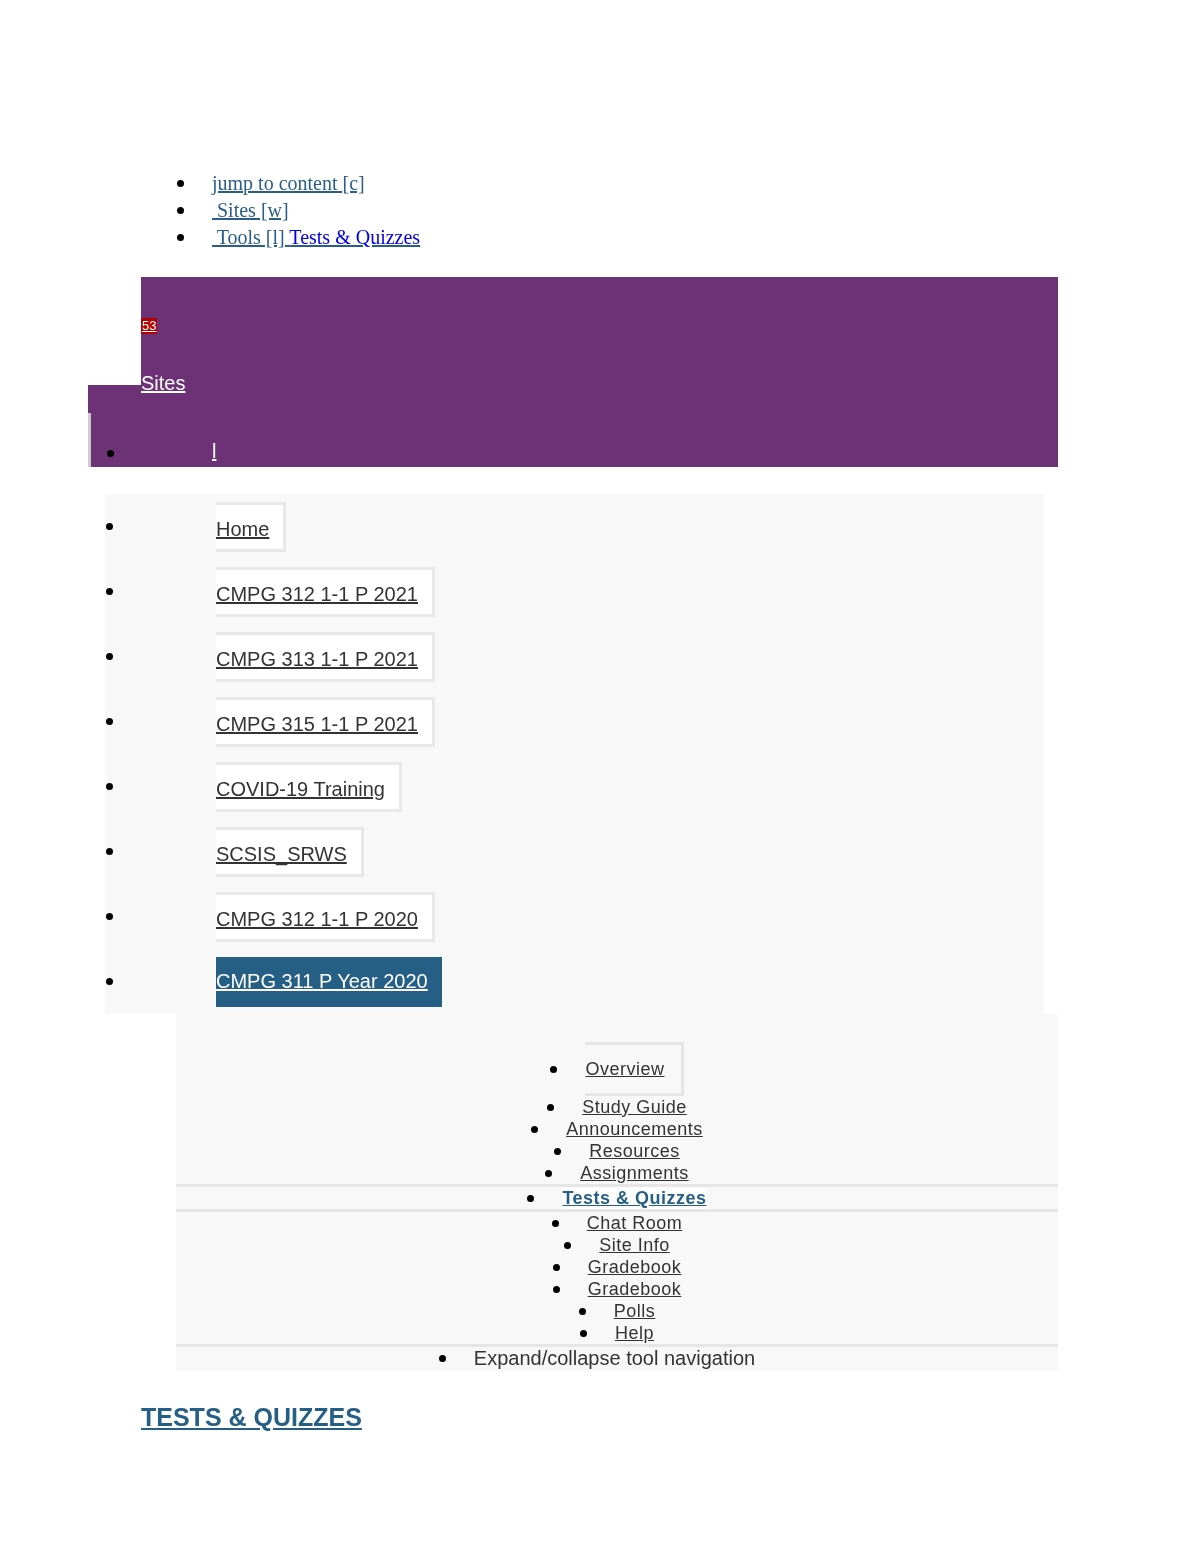  Describe the element at coordinates (634, 1069) in the screenshot. I see `tool-link: Overview` at that location.